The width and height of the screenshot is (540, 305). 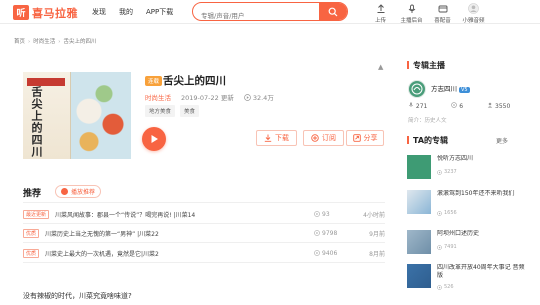 What do you see at coordinates (268, 138) in the screenshot?
I see `download-icon` at bounding box center [268, 138].